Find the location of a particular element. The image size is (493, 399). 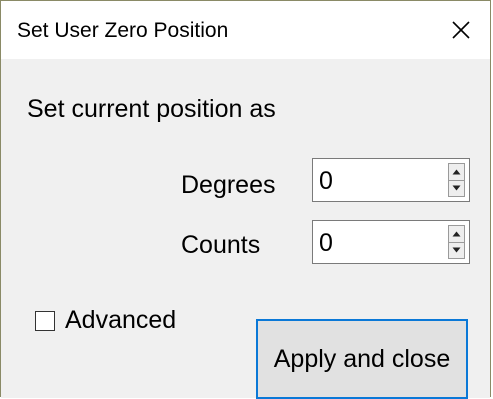

counts-stepper: 0 is located at coordinates (391, 242).